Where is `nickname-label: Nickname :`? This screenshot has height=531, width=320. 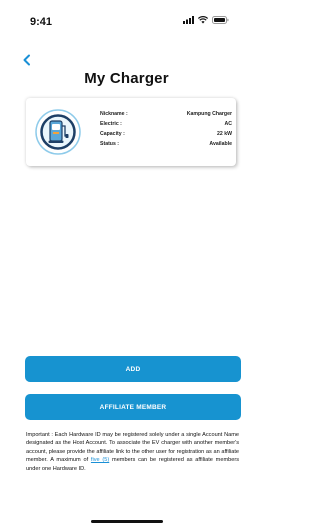
nickname-label: Nickname : is located at coordinates (114, 114).